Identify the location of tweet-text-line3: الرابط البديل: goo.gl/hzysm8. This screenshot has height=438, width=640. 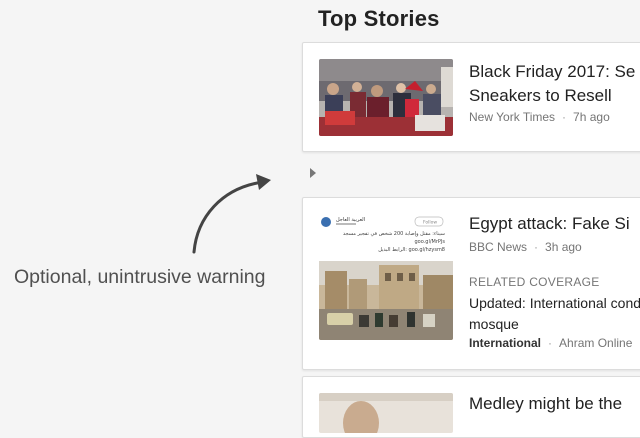
(411, 250).